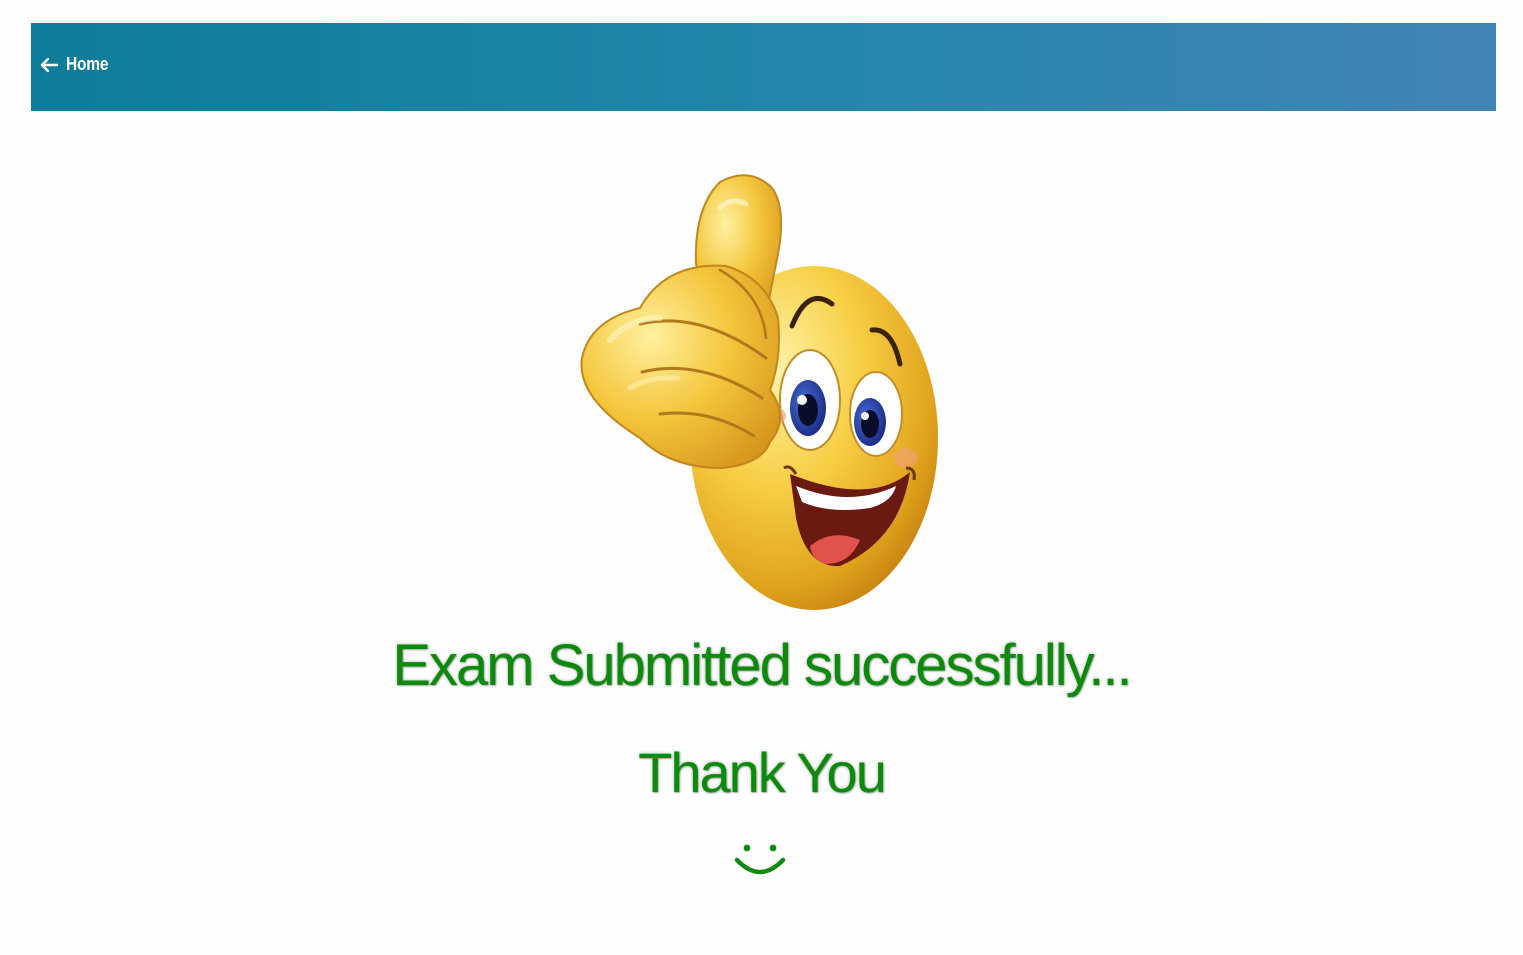  I want to click on home-label: Home, so click(87, 64).